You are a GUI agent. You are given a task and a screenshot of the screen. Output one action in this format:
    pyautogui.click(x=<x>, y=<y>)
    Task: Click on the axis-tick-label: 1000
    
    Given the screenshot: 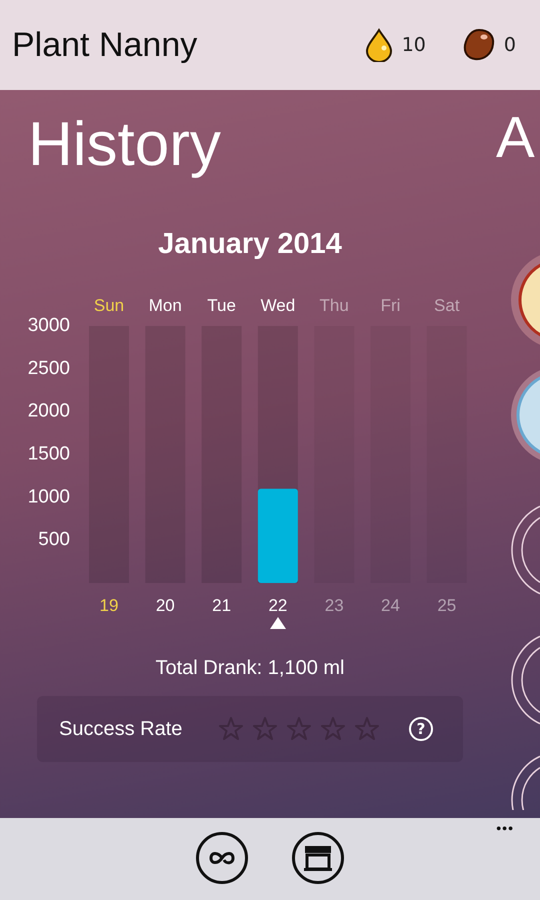 What is the action you would take?
    pyautogui.click(x=49, y=497)
    